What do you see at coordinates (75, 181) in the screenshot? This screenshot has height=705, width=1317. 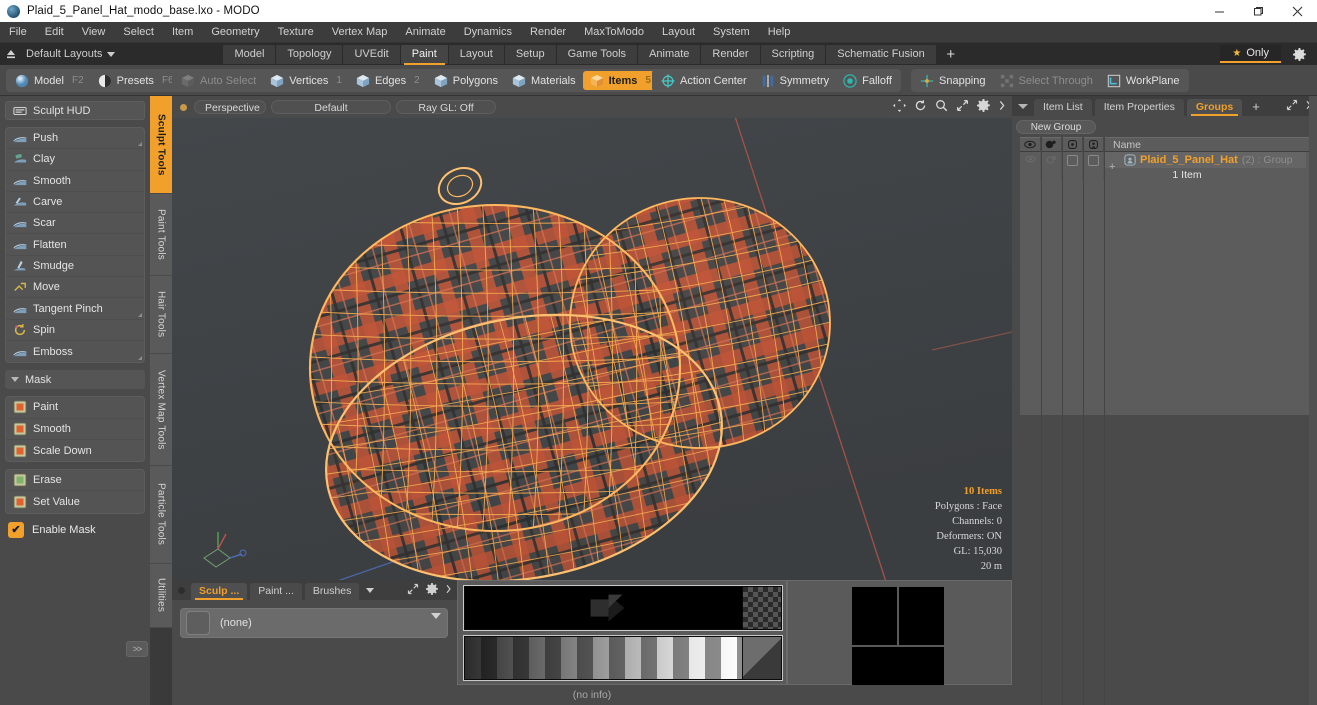 I see `sculpt-tool-smooth: Smooth` at bounding box center [75, 181].